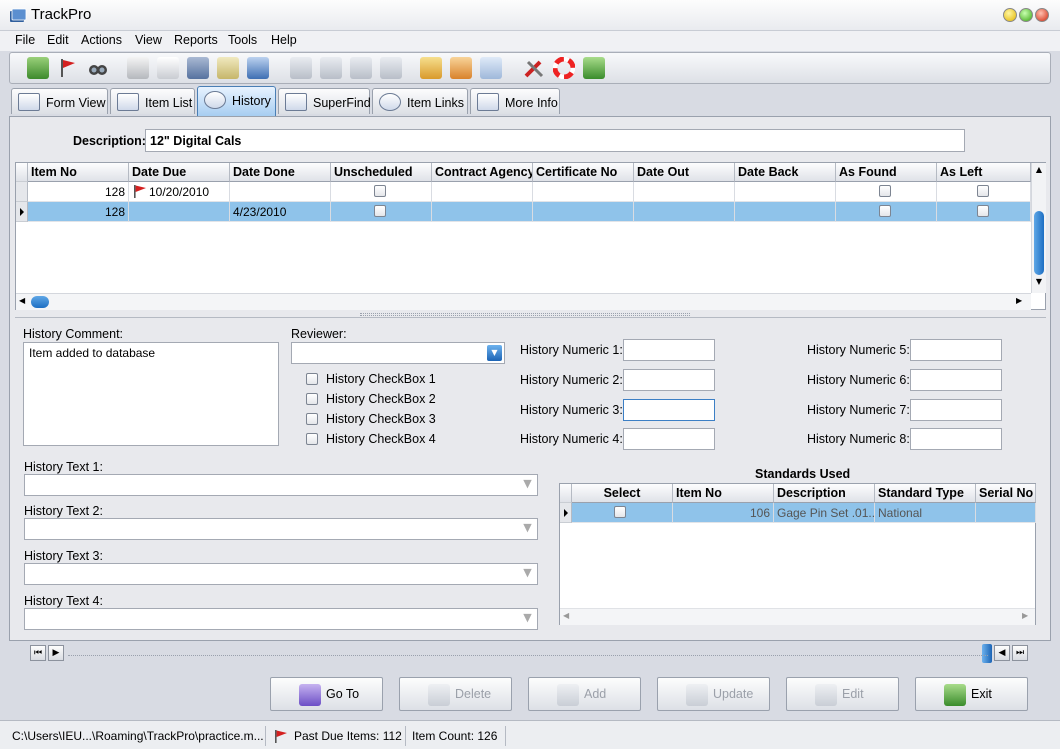 The image size is (1060, 749). Describe the element at coordinates (420, 101) in the screenshot. I see `tab-item-links: Item Links` at that location.